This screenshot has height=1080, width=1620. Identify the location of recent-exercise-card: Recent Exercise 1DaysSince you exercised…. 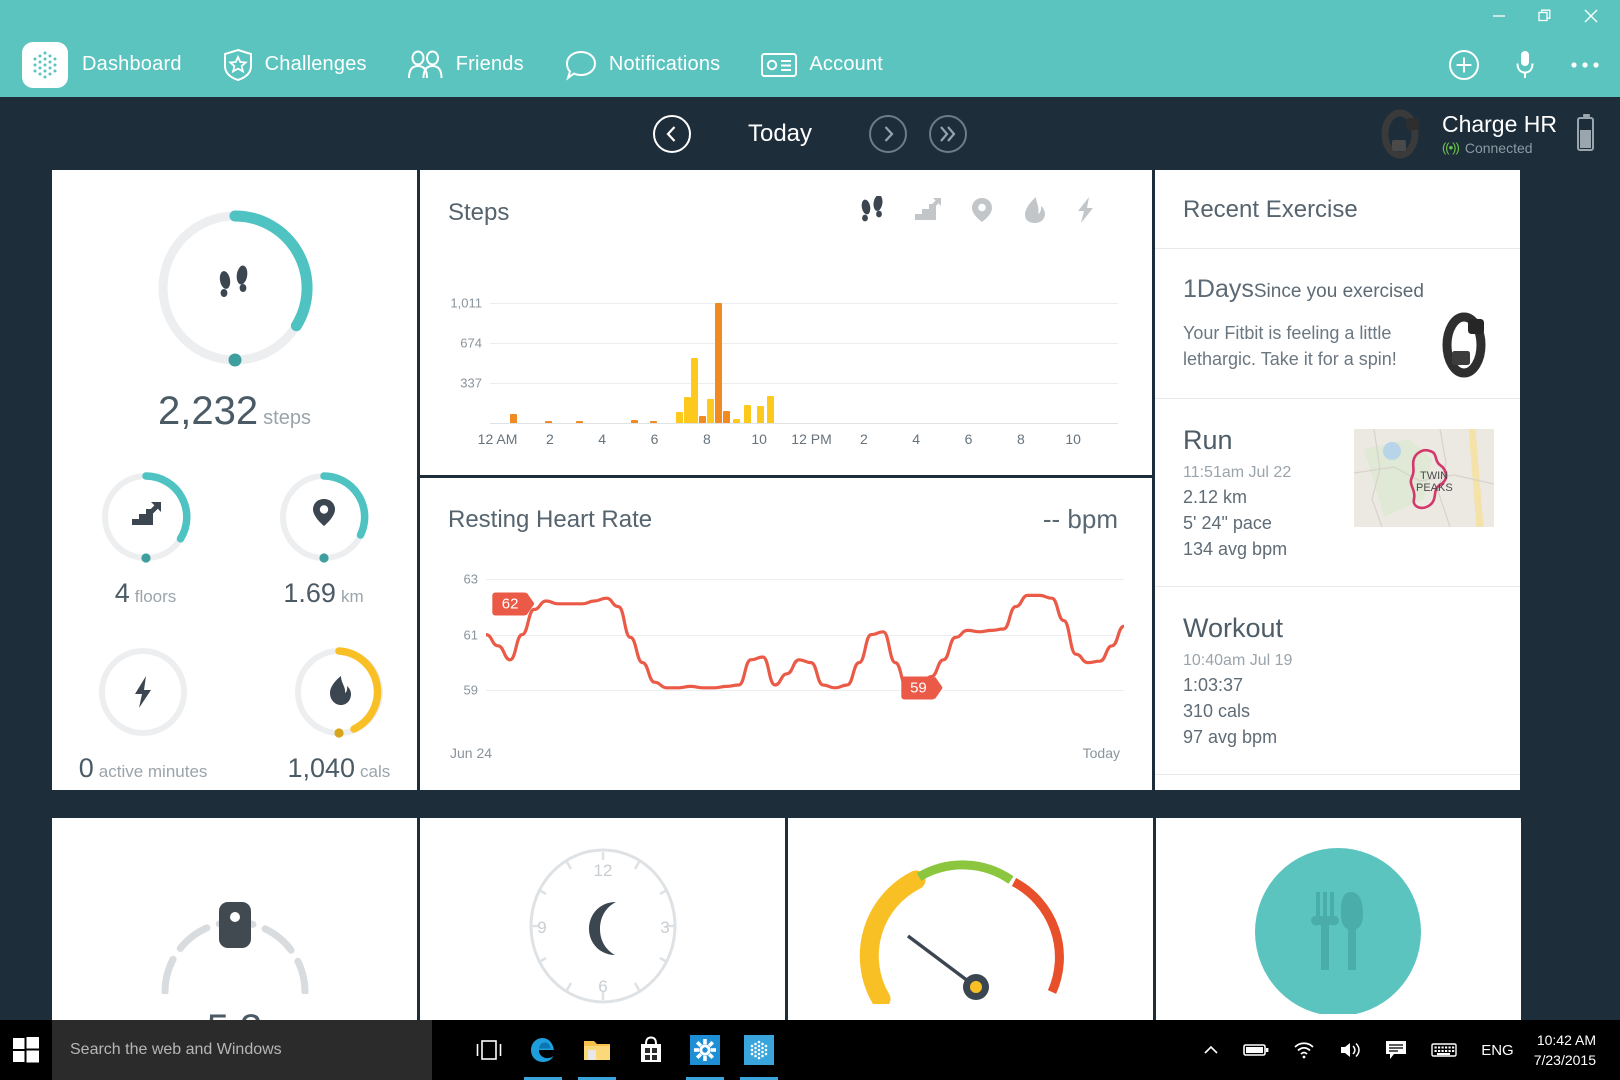
(1337, 480).